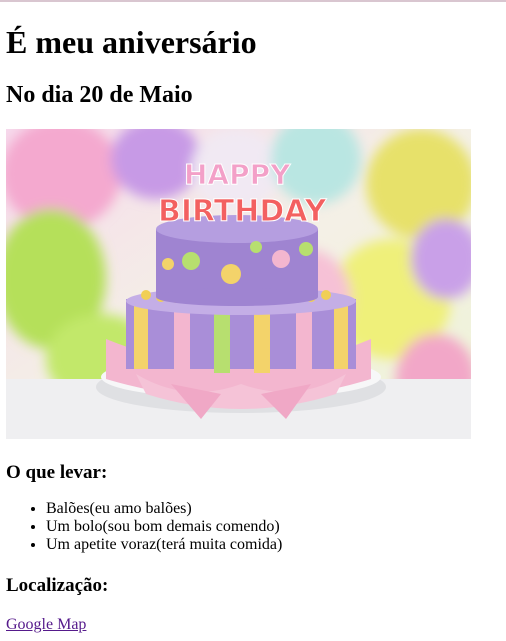  I want to click on google-map-link: Google Map, so click(46, 625).